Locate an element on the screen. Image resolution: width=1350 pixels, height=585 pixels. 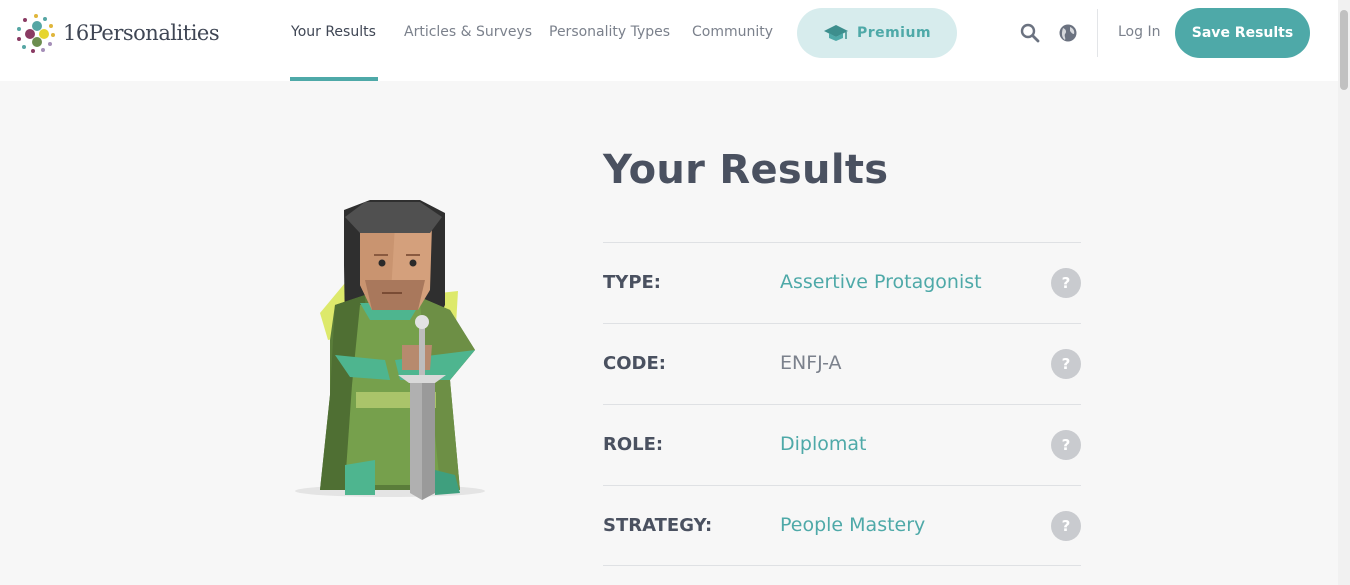
result-value-role-link: Diplomat is located at coordinates (823, 444).